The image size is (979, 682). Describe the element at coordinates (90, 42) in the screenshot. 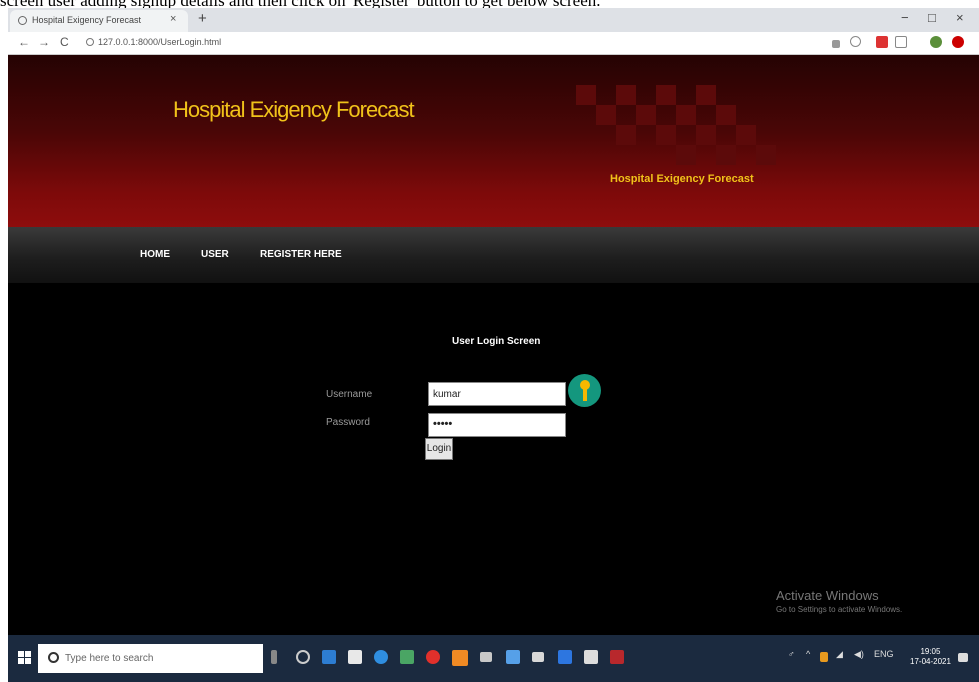

I see `info-icon` at that location.